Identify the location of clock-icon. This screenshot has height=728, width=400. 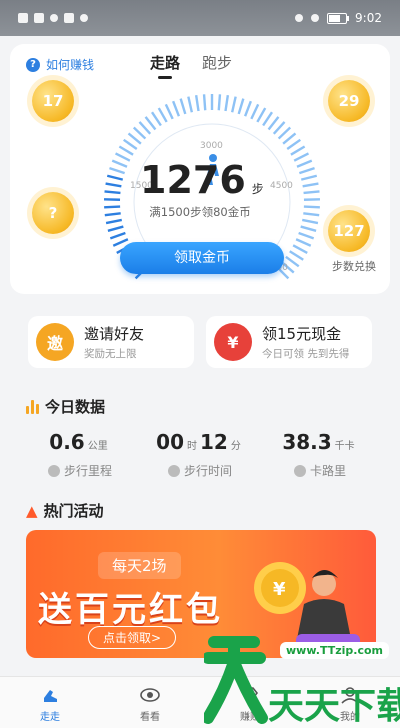
(173, 470).